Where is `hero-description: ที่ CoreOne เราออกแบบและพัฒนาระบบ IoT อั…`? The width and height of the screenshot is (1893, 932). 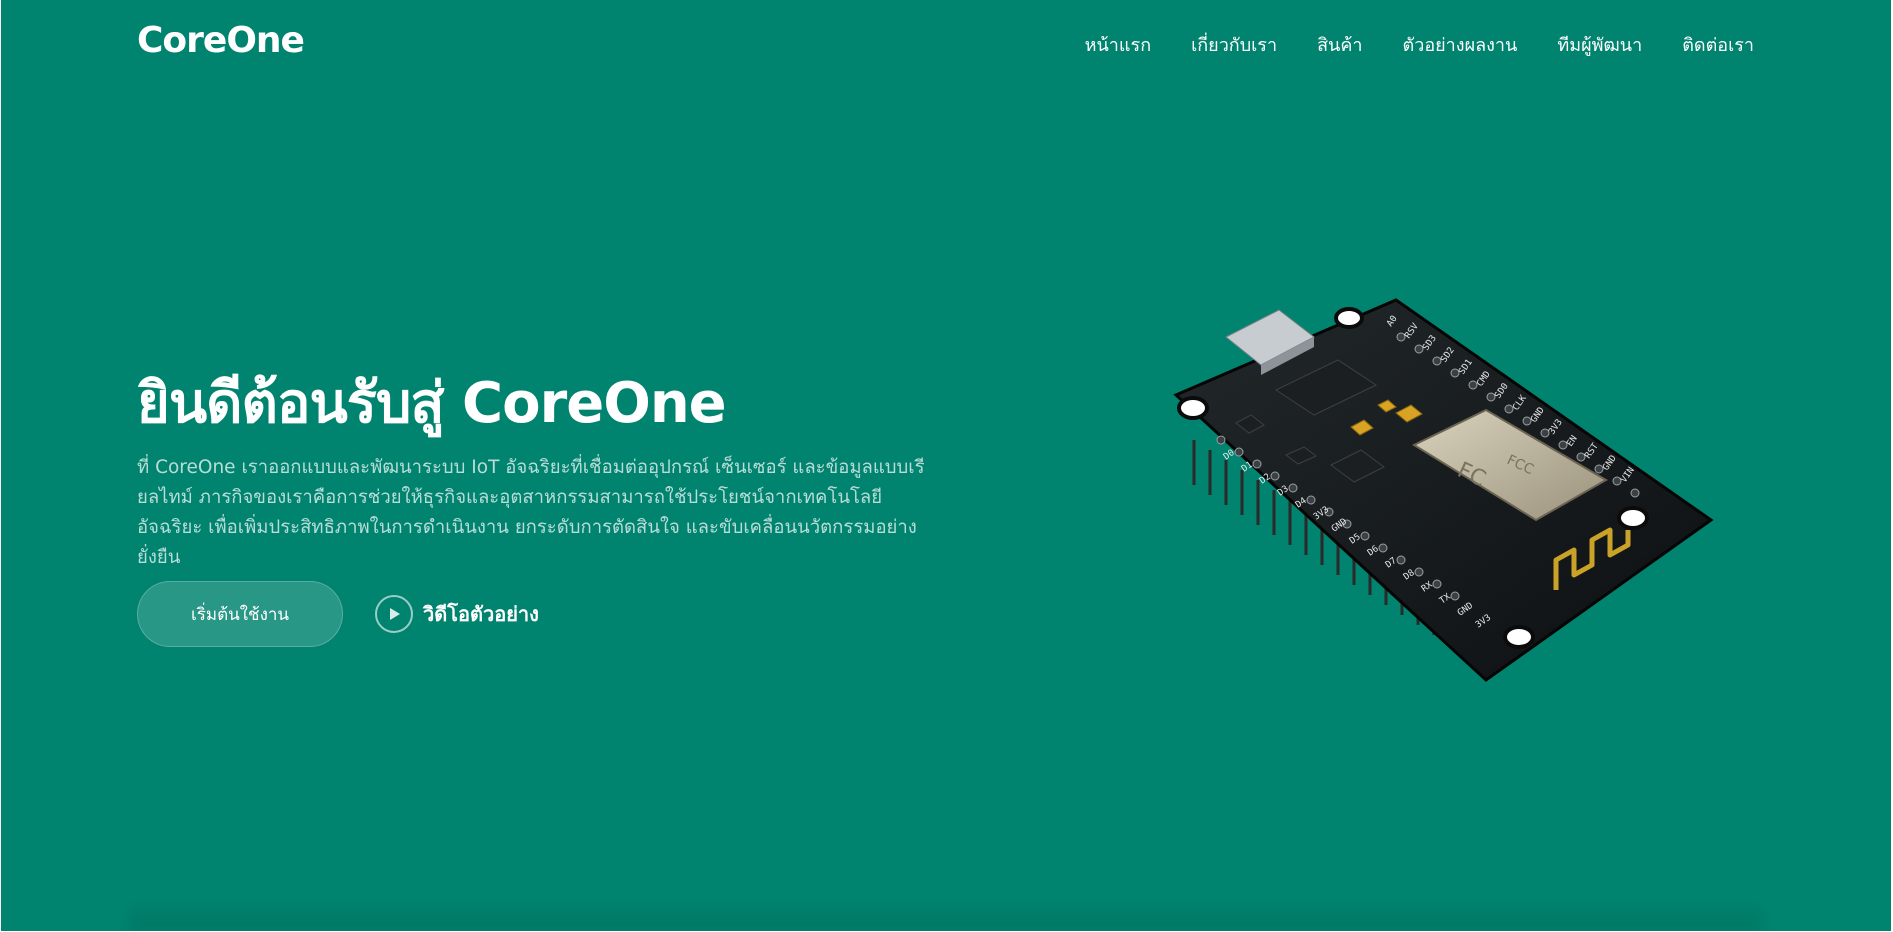
hero-description: ที่ CoreOne เราออกแบบและพัฒนาระบบ IoT อั… is located at coordinates (531, 512).